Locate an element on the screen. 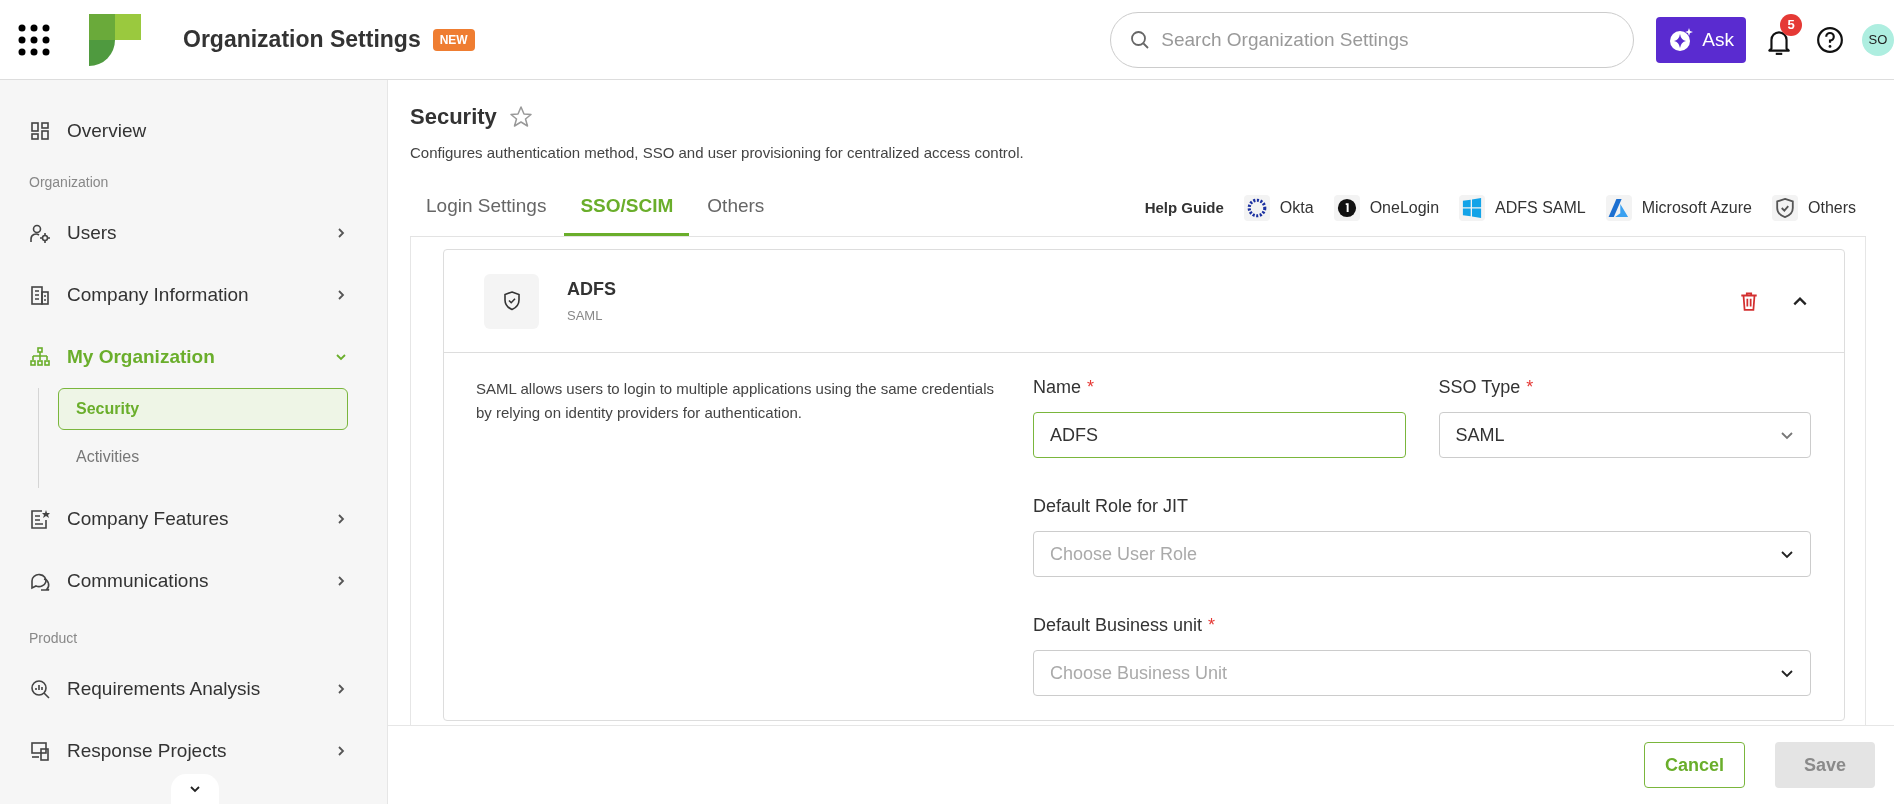 This screenshot has width=1894, height=804. sidebar-item: Communications is located at coordinates (193, 581).